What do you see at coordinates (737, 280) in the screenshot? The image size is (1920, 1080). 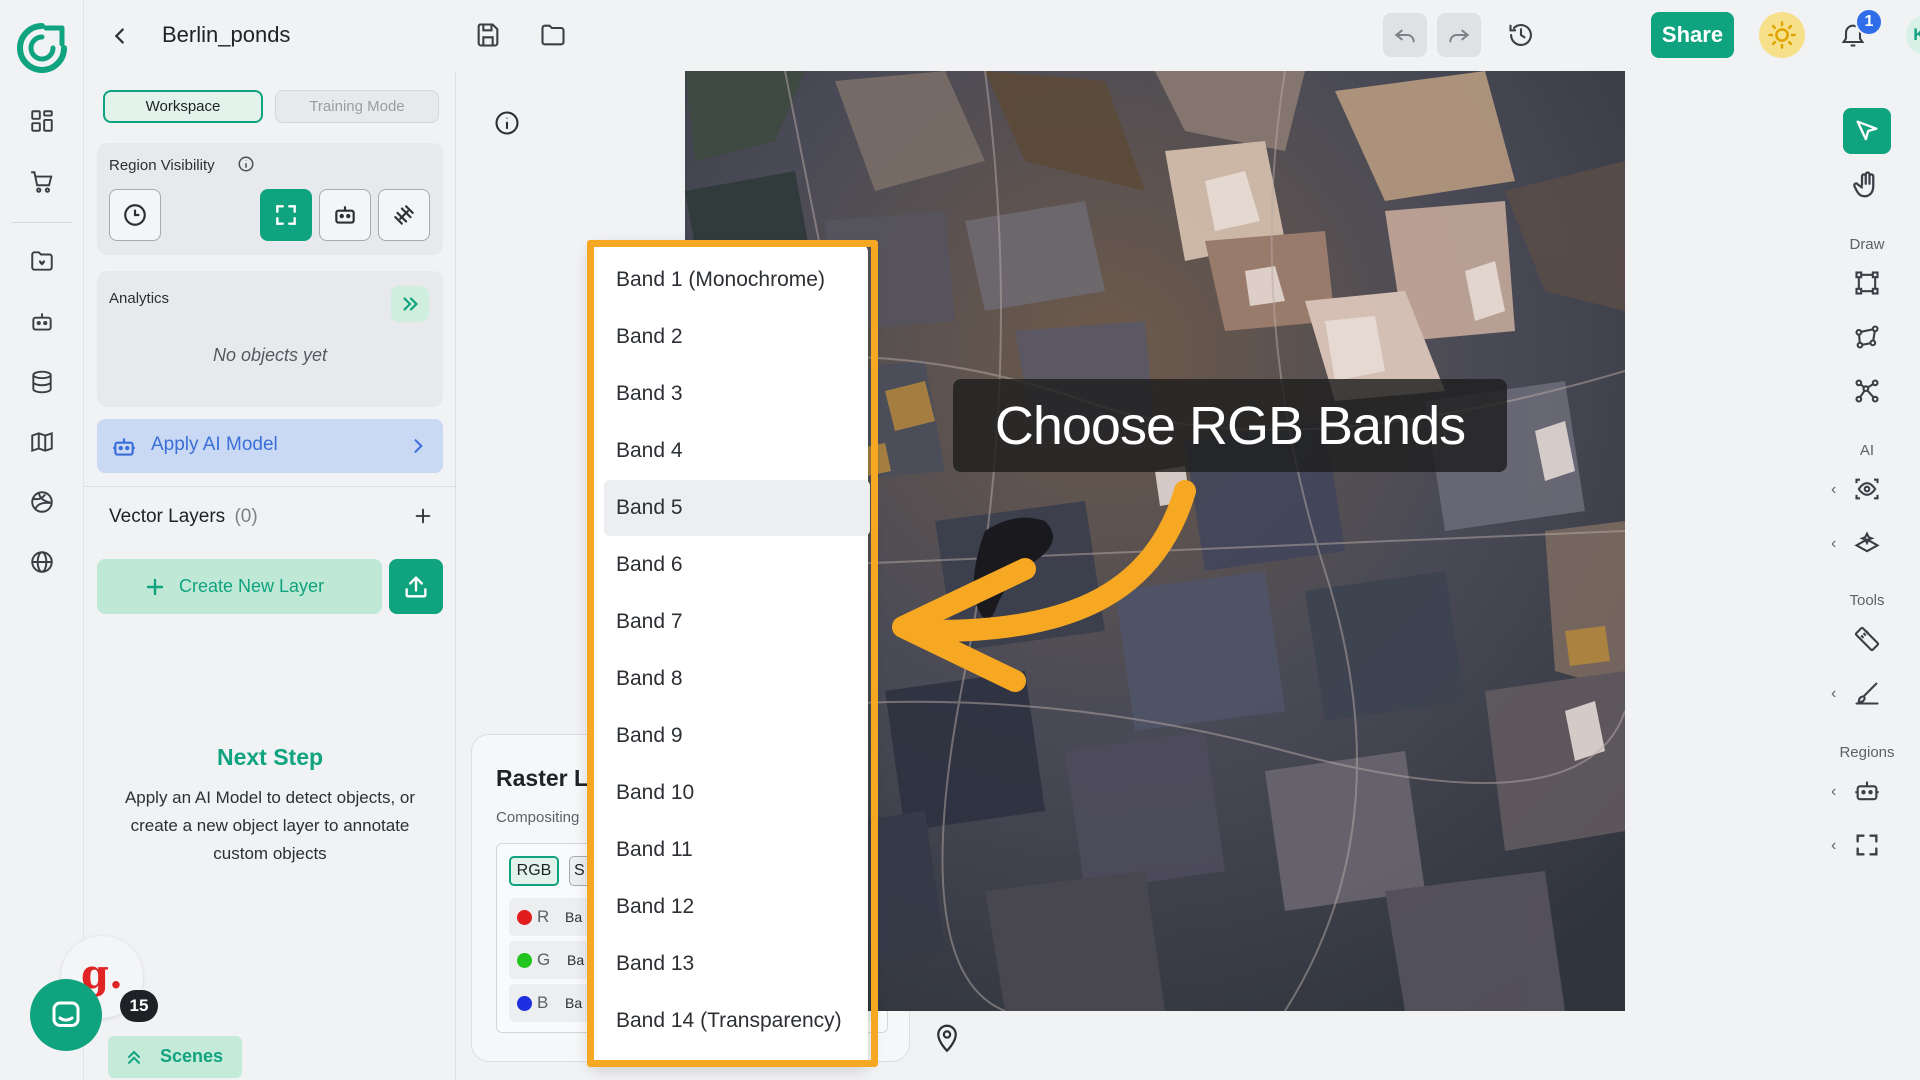 I see `band-option: Band 1 (Monochrome)` at bounding box center [737, 280].